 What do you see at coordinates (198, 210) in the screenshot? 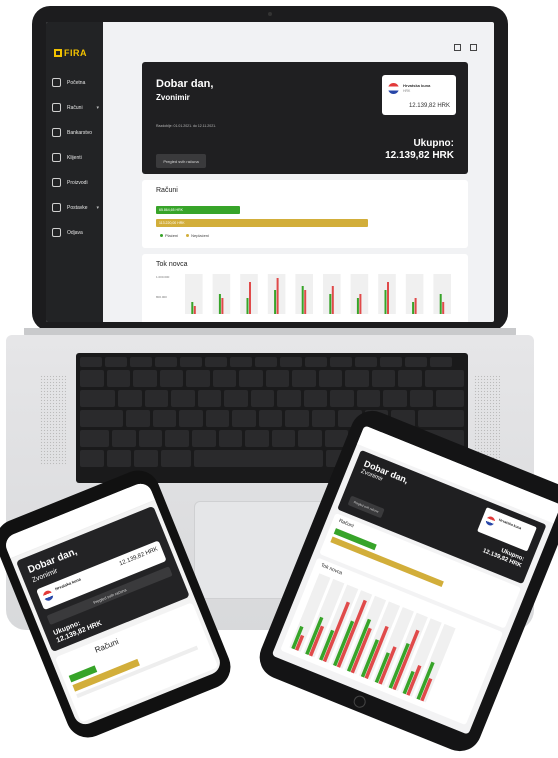
I see `paid-bar: 65.864,65 HRK` at bounding box center [198, 210].